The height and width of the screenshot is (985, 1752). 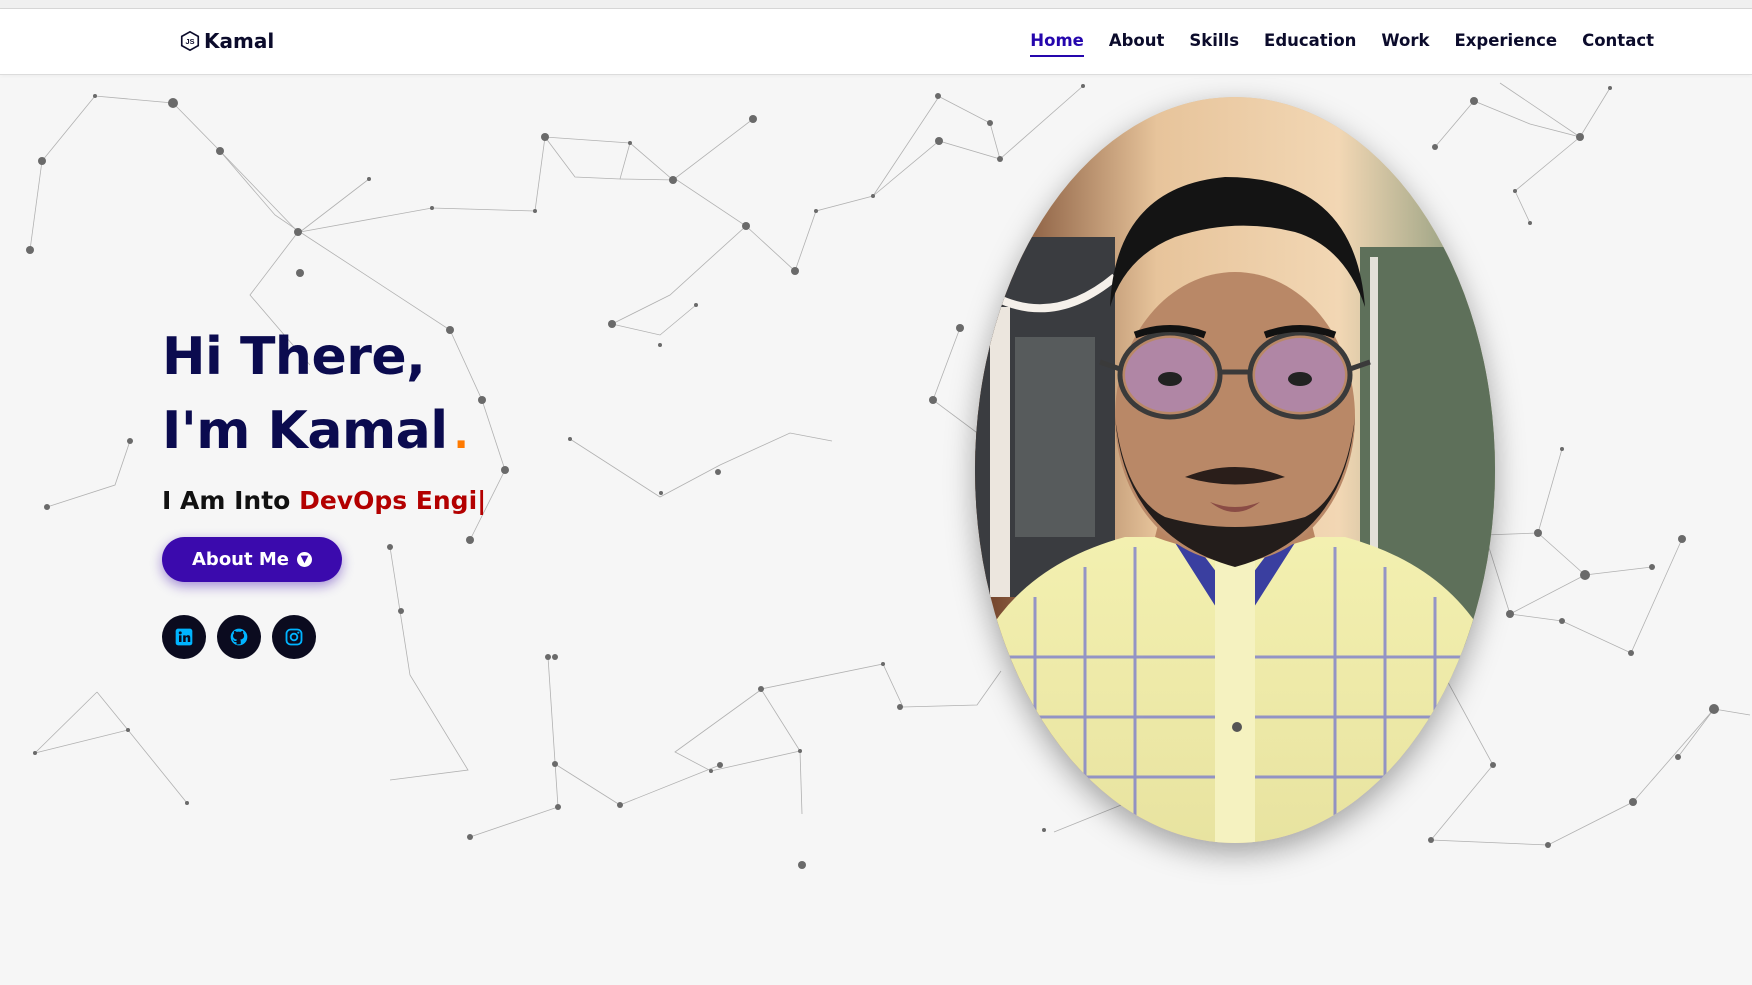 I want to click on github-icon, so click(x=239, y=637).